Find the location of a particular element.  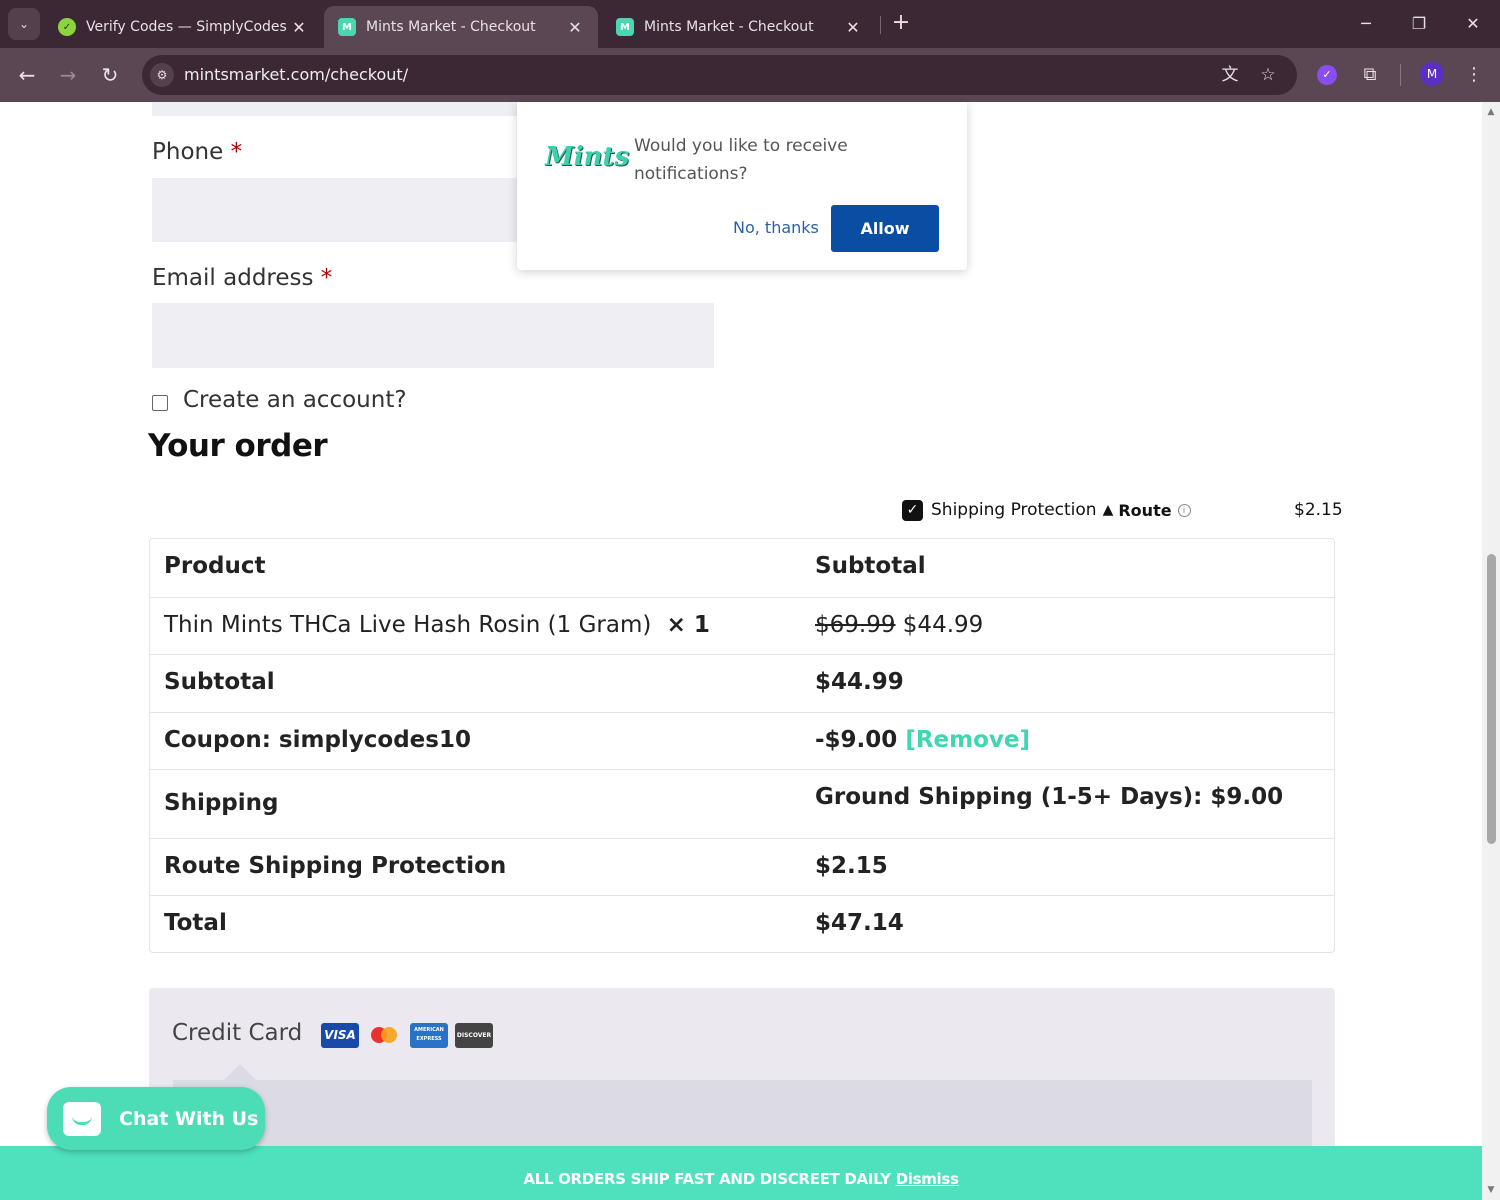

table-header-row: Product Subtotal is located at coordinates (742, 568).